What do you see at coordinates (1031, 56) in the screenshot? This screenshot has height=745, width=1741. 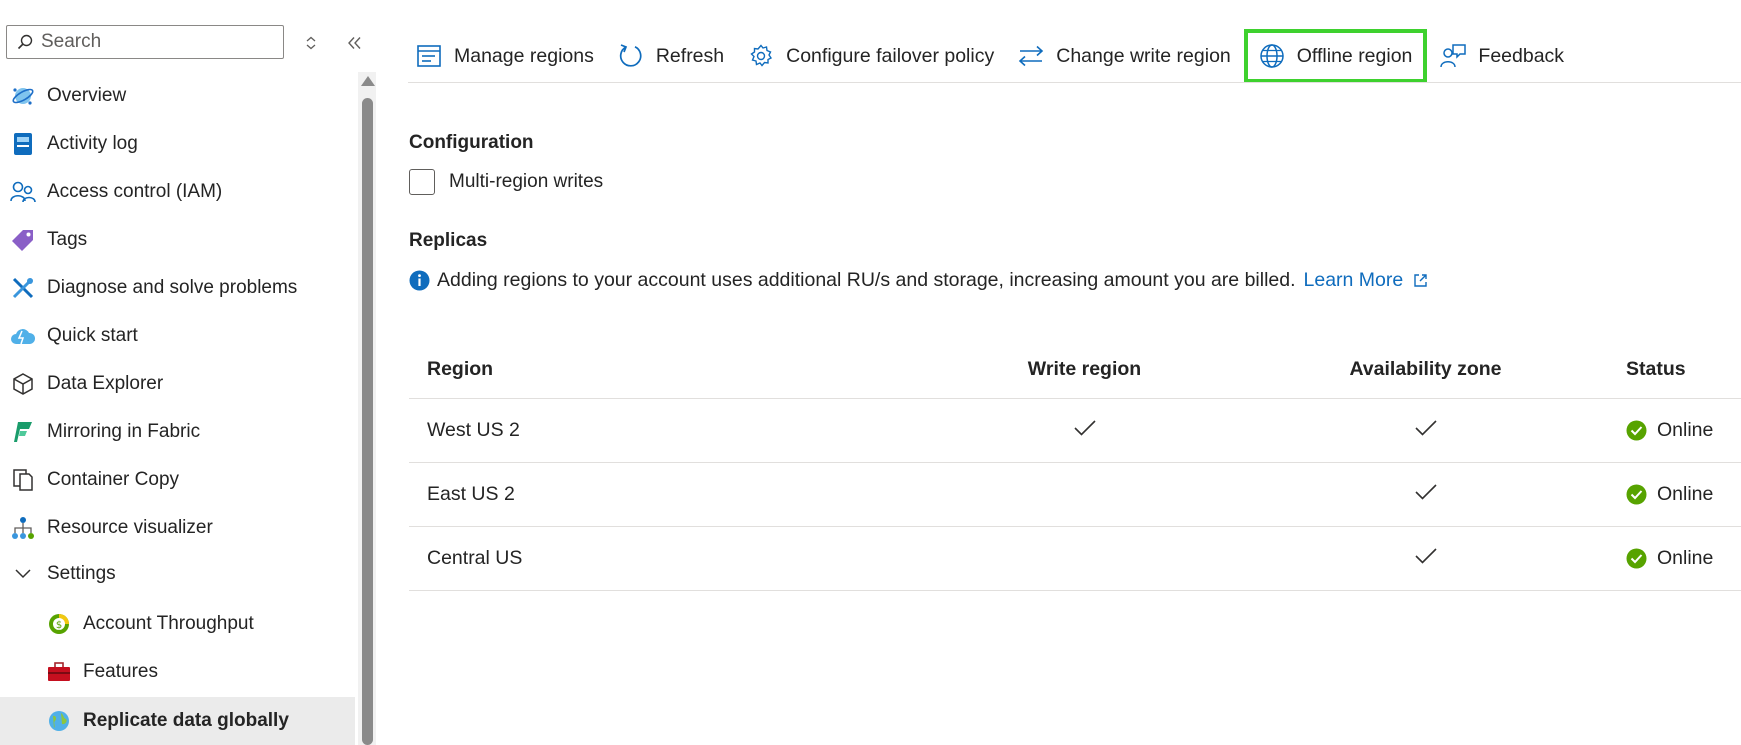 I see `swap-arrows-icon` at bounding box center [1031, 56].